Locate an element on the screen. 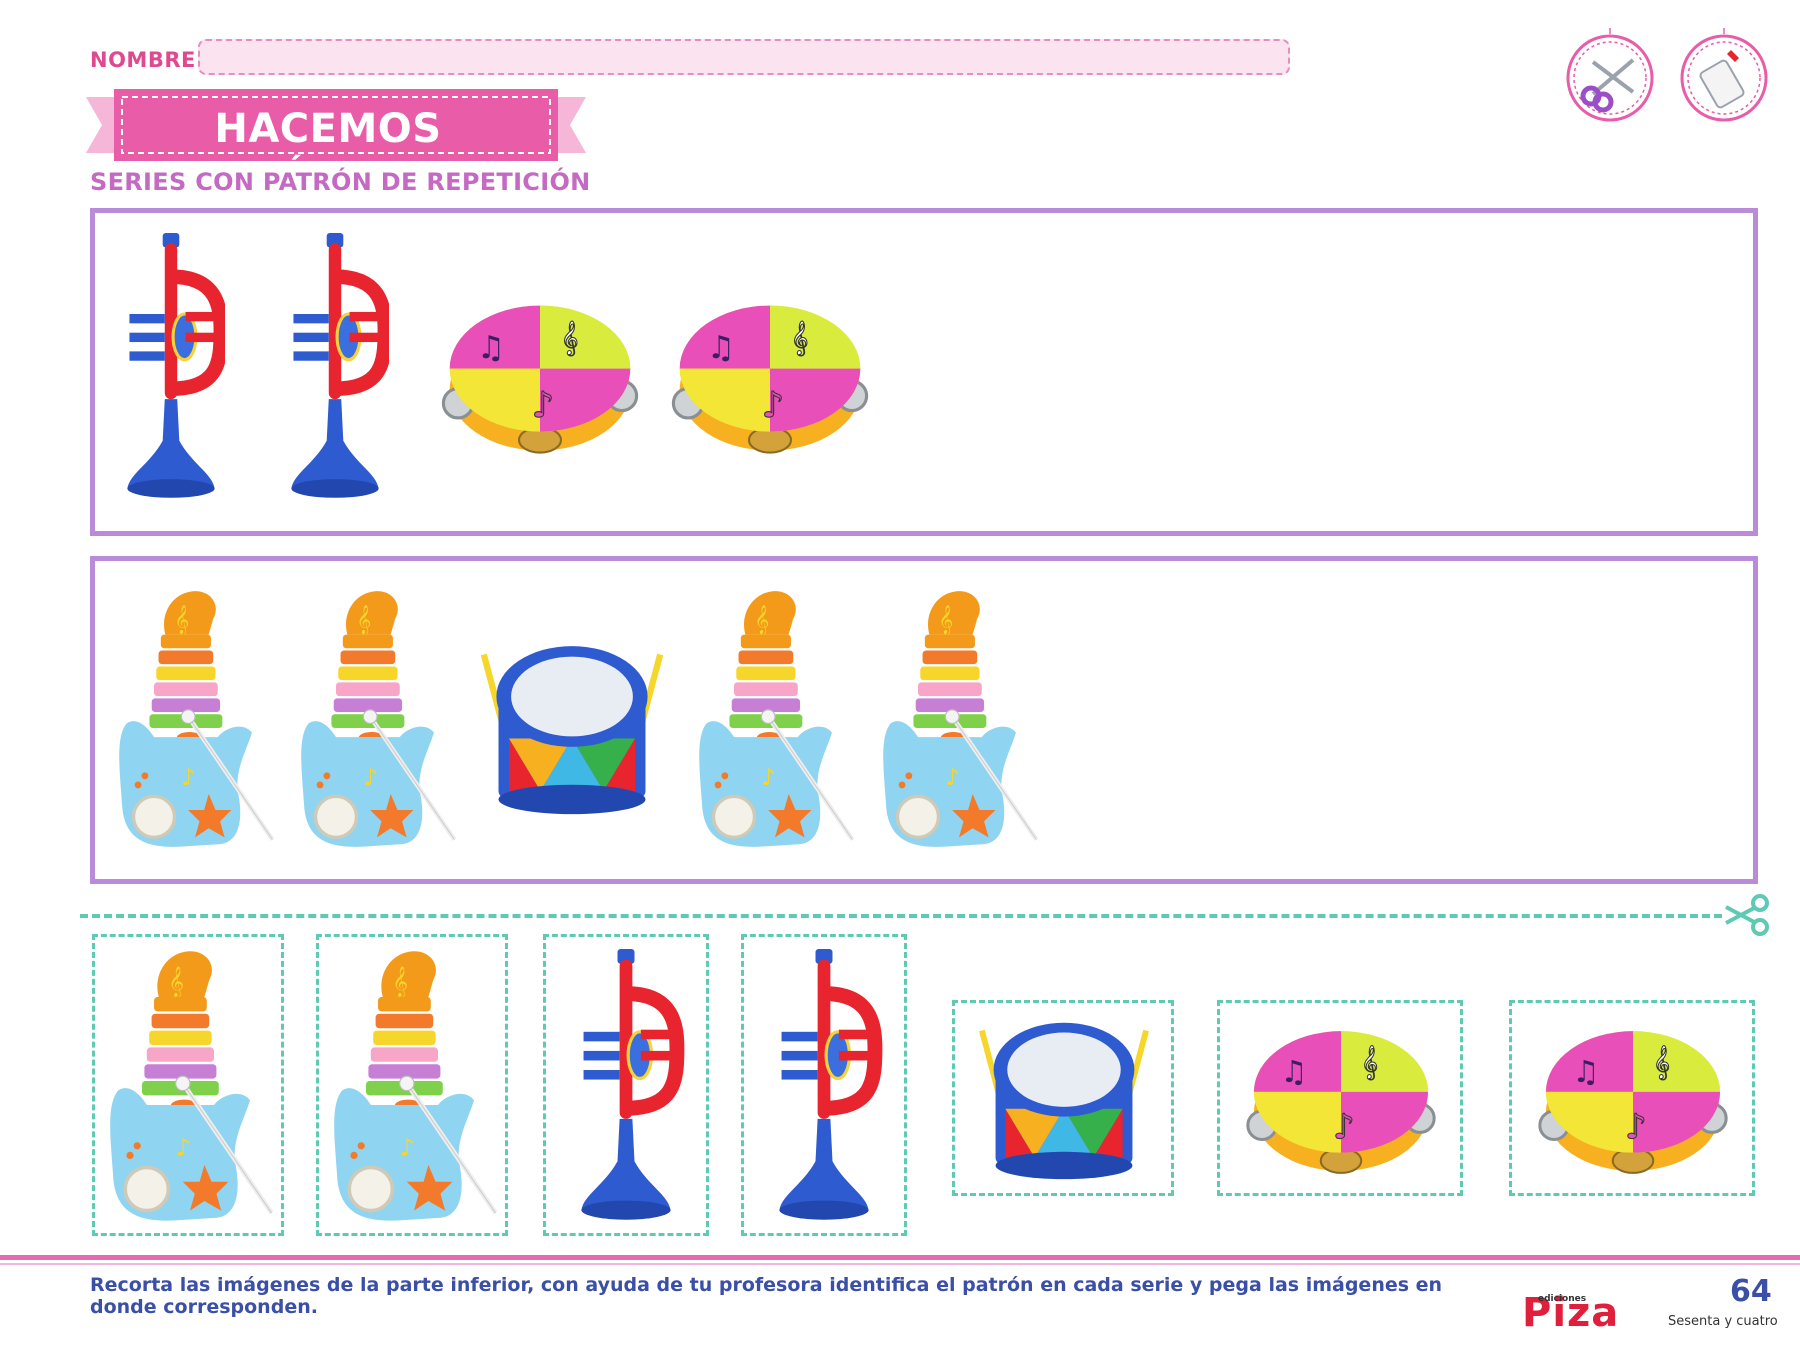  name-label: NOMBRE: is located at coordinates (147, 60).